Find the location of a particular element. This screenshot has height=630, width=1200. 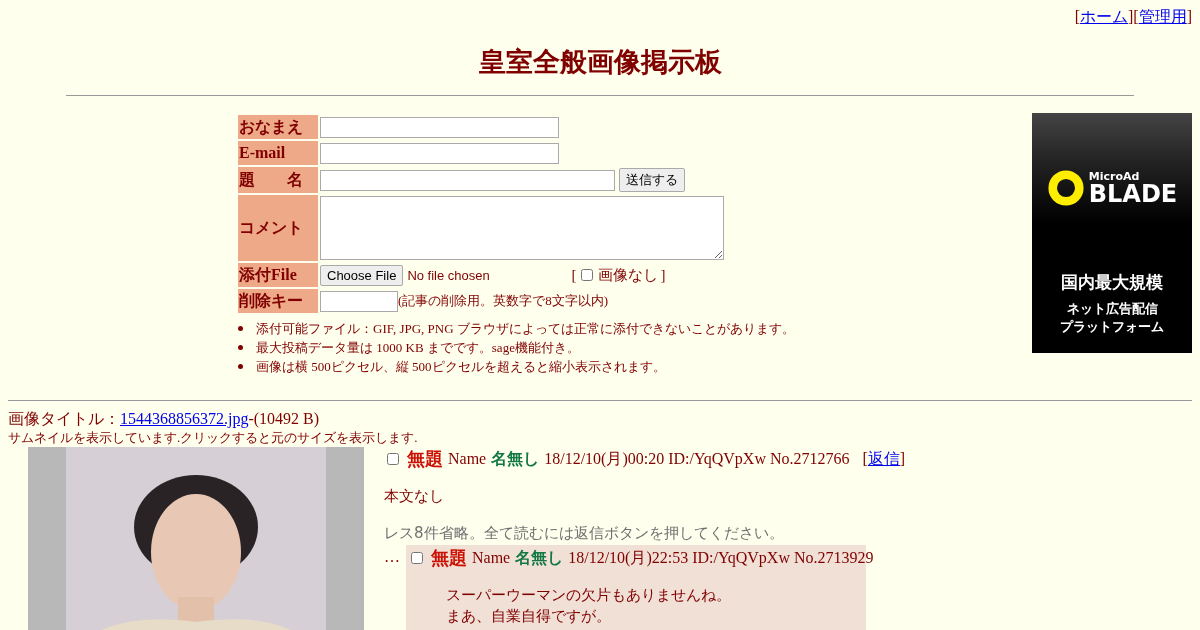

delete-key-input is located at coordinates (359, 301).